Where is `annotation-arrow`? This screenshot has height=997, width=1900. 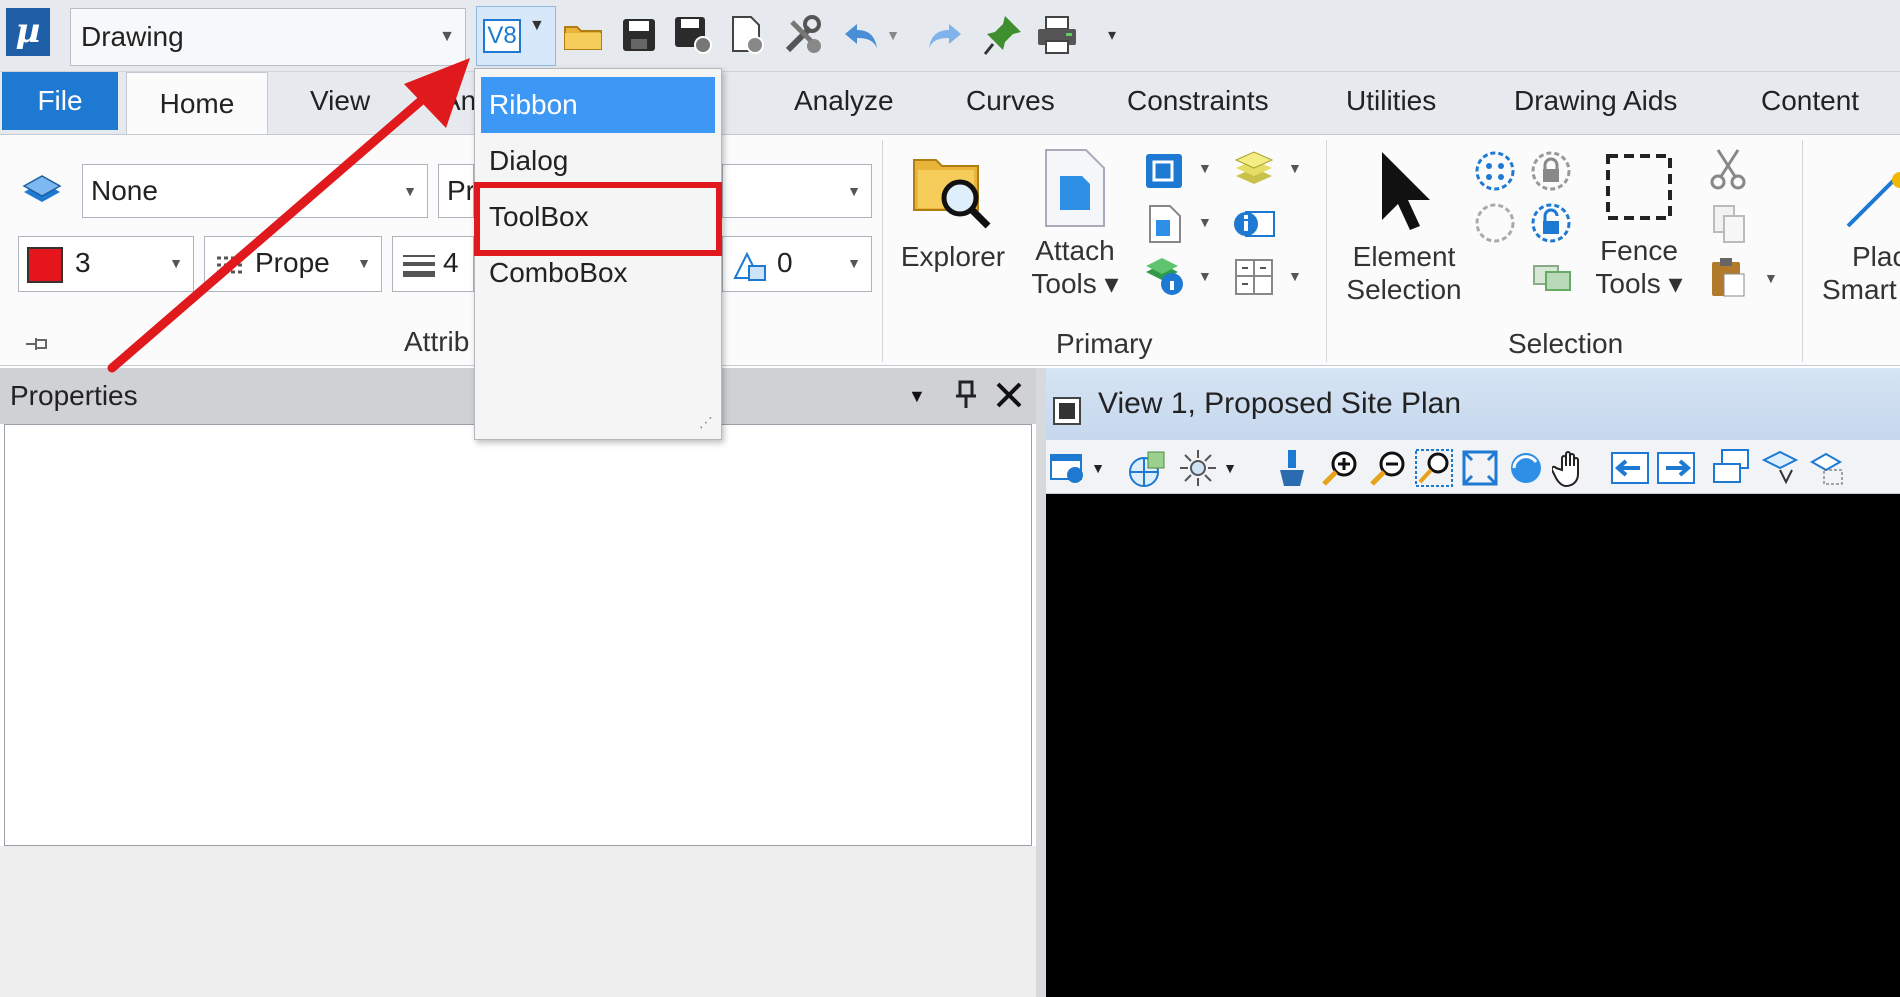 annotation-arrow is located at coordinates (288, 215).